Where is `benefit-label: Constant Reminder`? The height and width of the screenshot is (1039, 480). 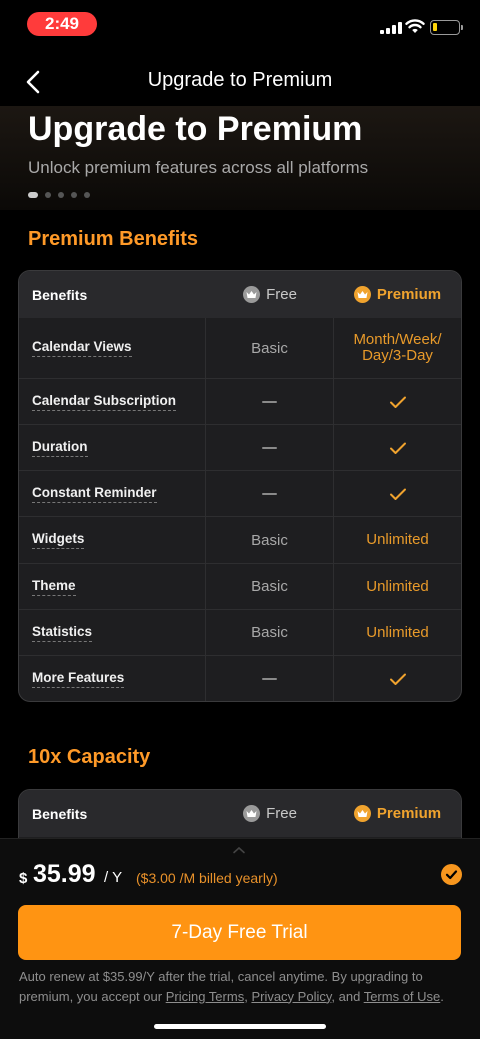
benefit-label: Constant Reminder is located at coordinates (94, 494).